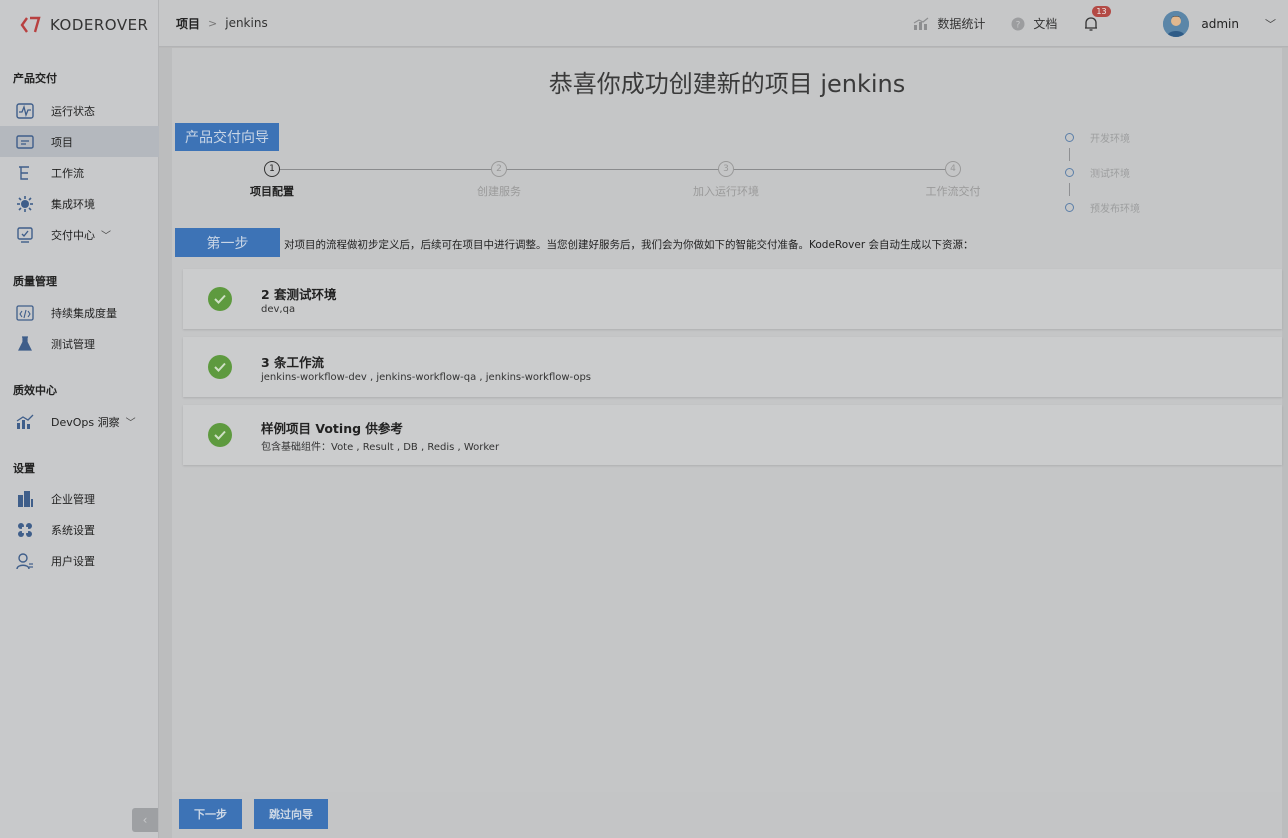 The image size is (1288, 838). I want to click on sidebar-item-enterprise: 企业管理, so click(79, 498).